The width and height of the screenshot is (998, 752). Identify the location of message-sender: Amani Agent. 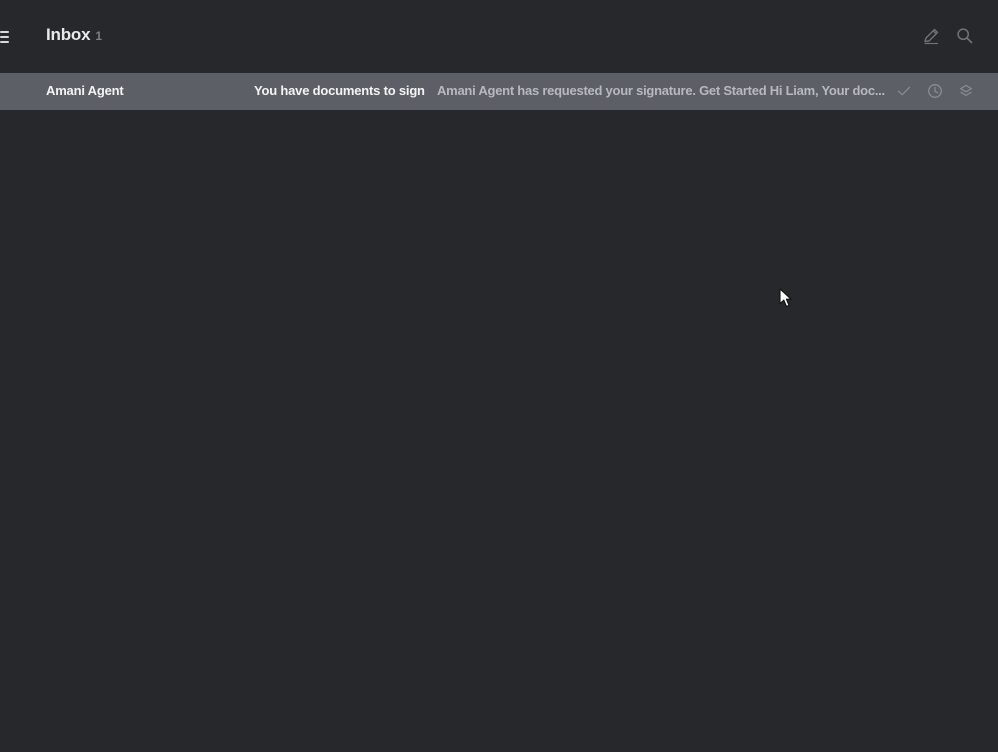
(85, 90).